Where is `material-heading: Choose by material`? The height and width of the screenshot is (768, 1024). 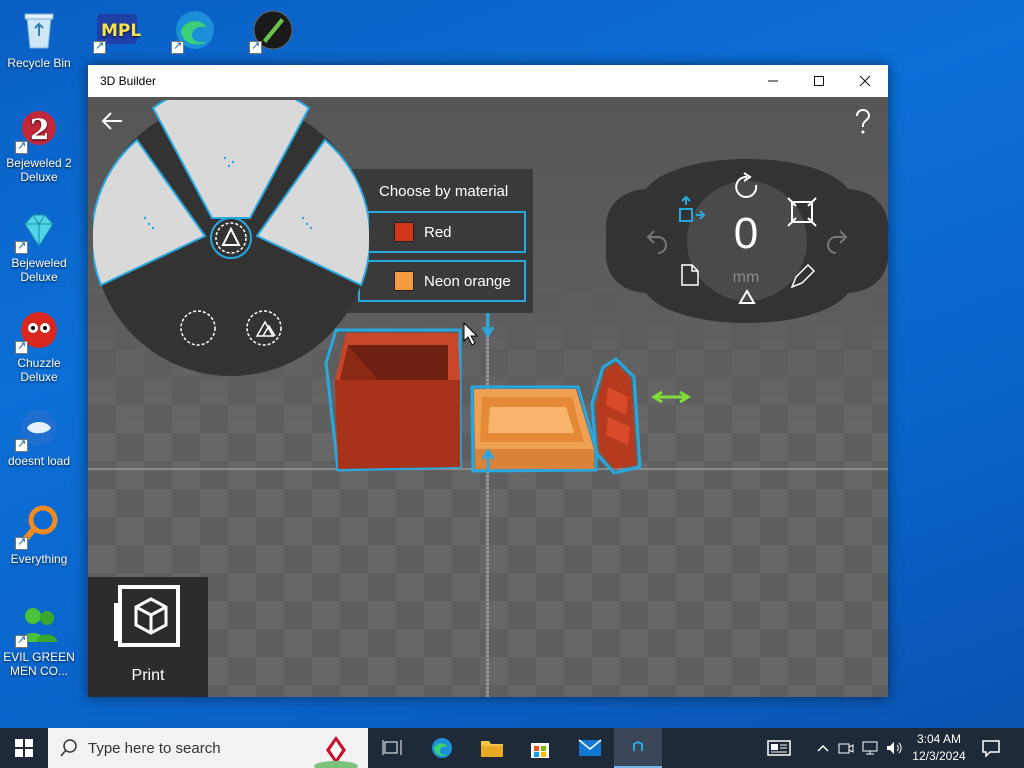
material-heading: Choose by material is located at coordinates (444, 191).